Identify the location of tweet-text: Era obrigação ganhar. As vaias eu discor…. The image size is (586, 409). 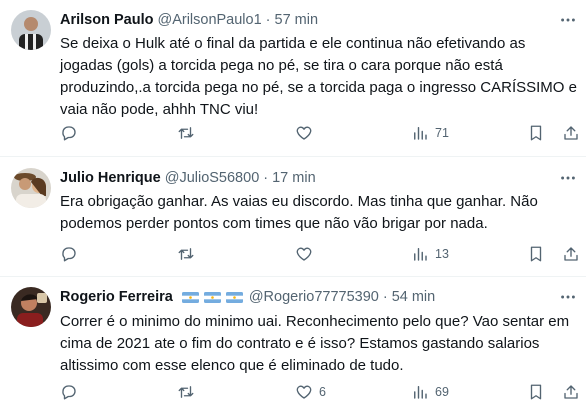
(299, 212).